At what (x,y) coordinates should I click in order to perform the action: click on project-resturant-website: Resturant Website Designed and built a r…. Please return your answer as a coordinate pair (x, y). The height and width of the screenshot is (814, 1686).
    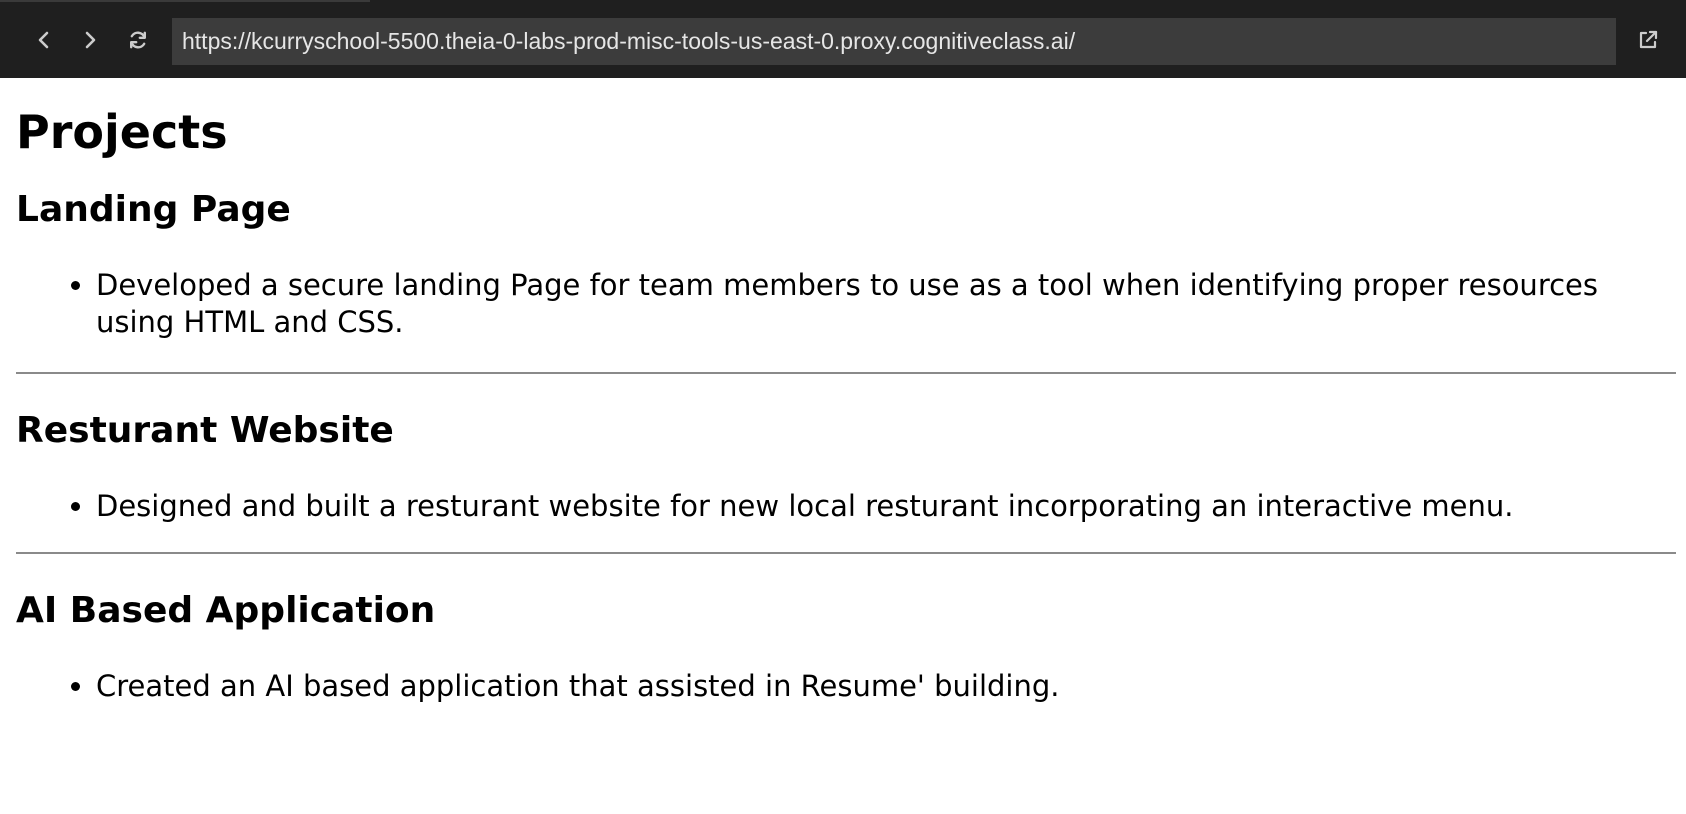
    Looking at the image, I should click on (846, 467).